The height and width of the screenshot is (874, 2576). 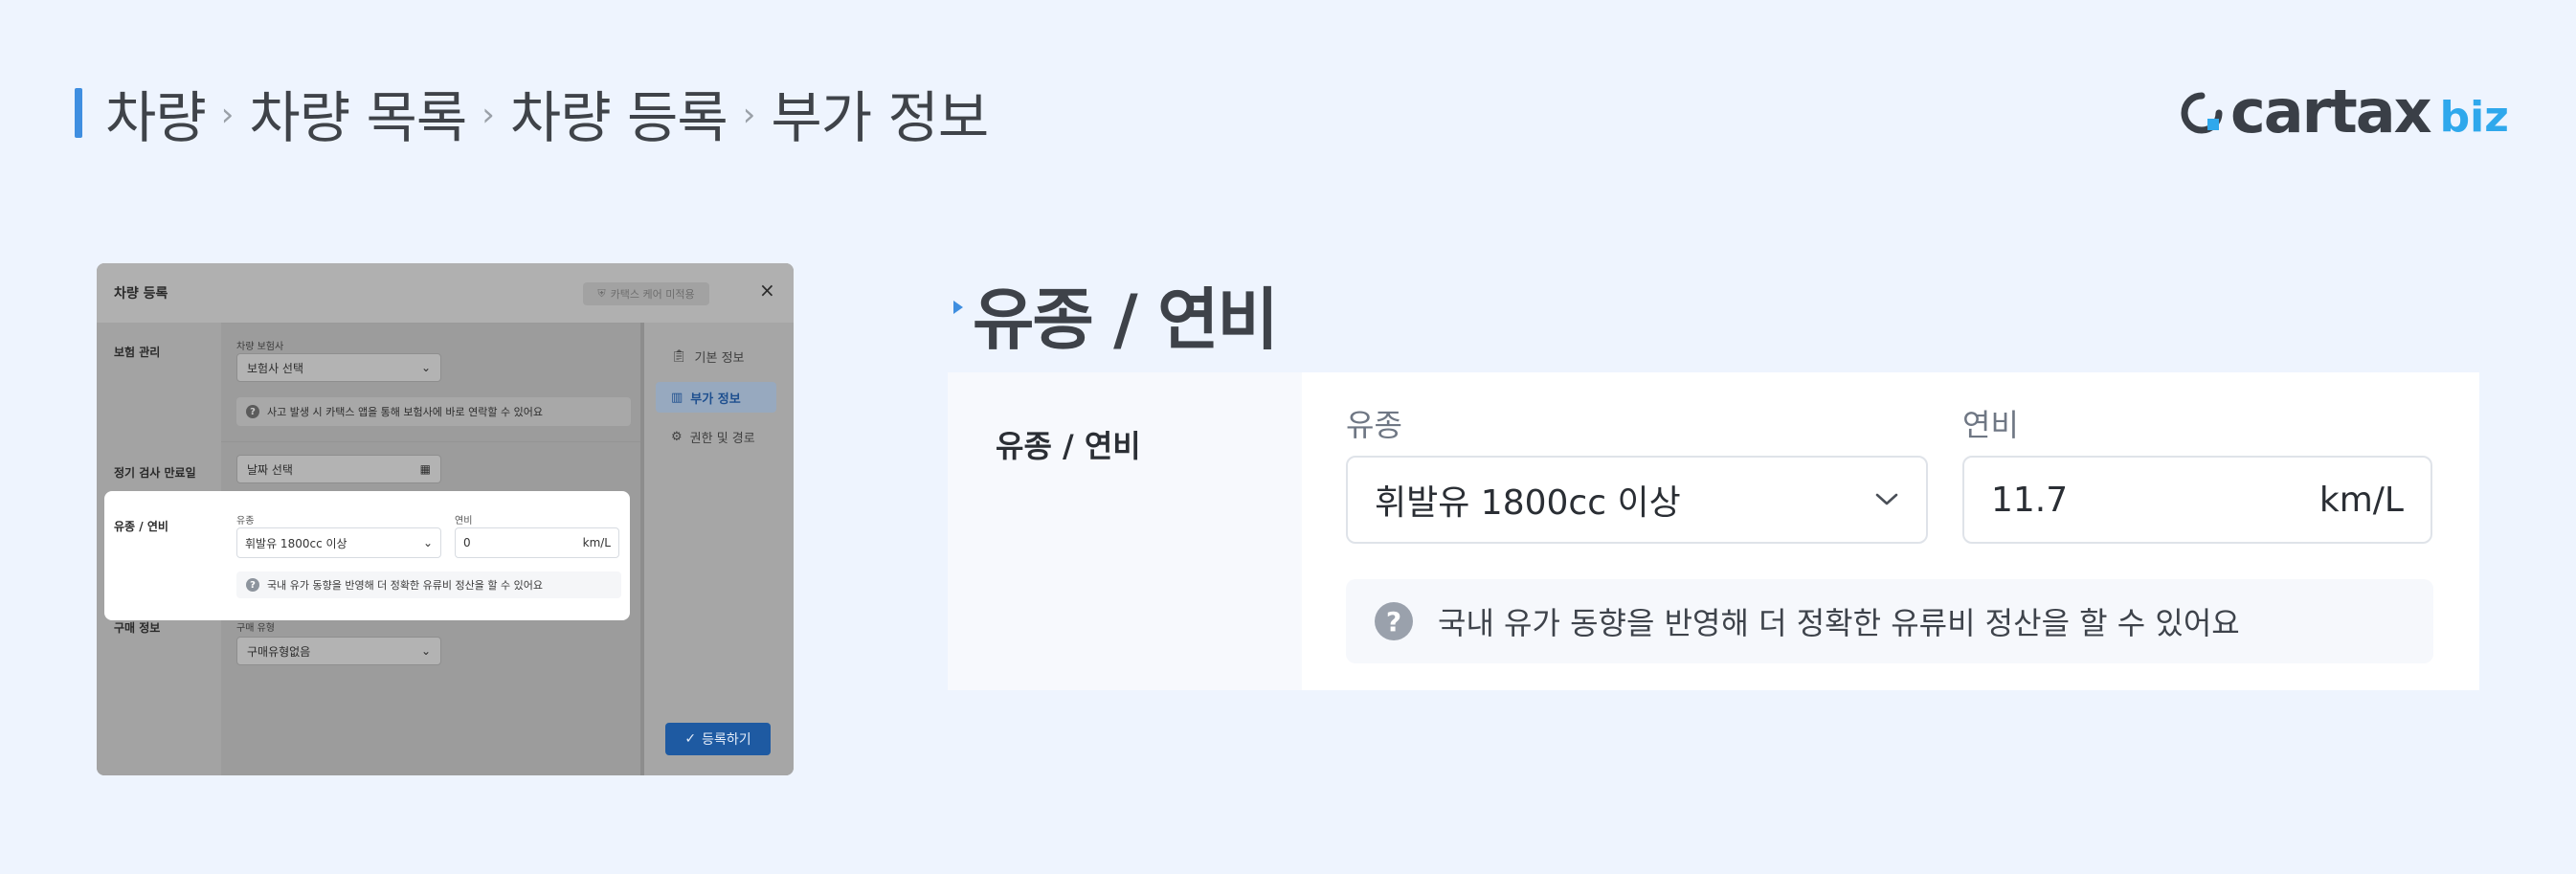 I want to click on insurance-company-value: 보험사 선택, so click(x=276, y=368).